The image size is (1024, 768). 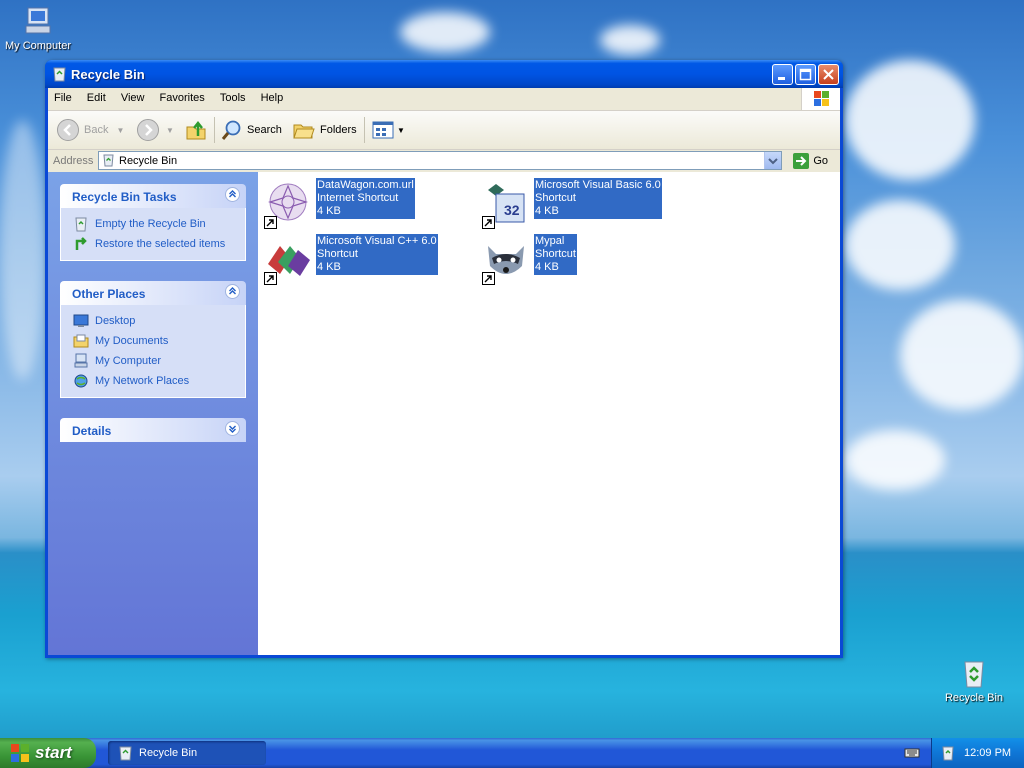 I want to click on panel-header: Details, so click(x=153, y=430).